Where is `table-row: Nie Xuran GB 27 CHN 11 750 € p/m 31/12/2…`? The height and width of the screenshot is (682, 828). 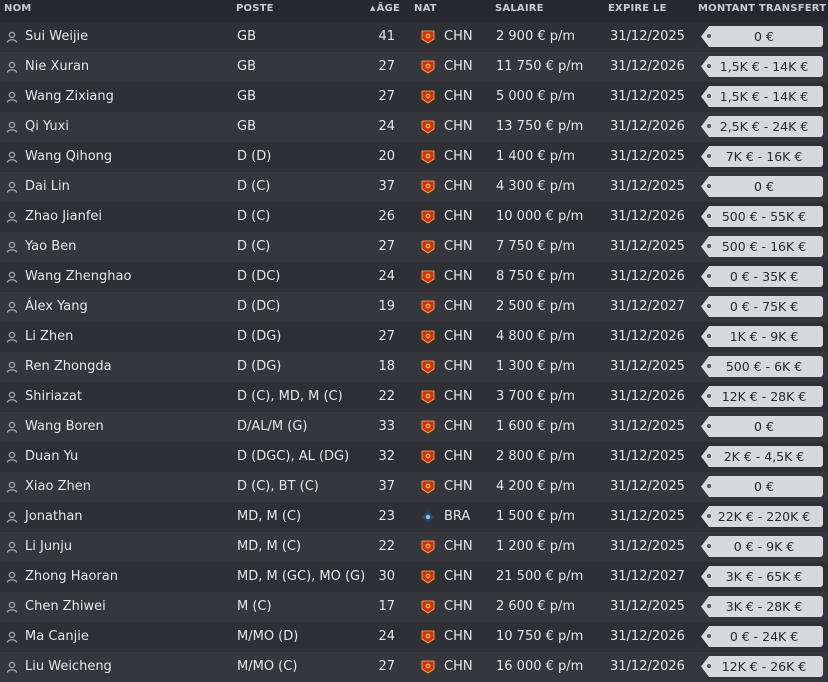
table-row: Nie Xuran GB 27 CHN 11 750 € p/m 31/12/2… is located at coordinates (414, 67).